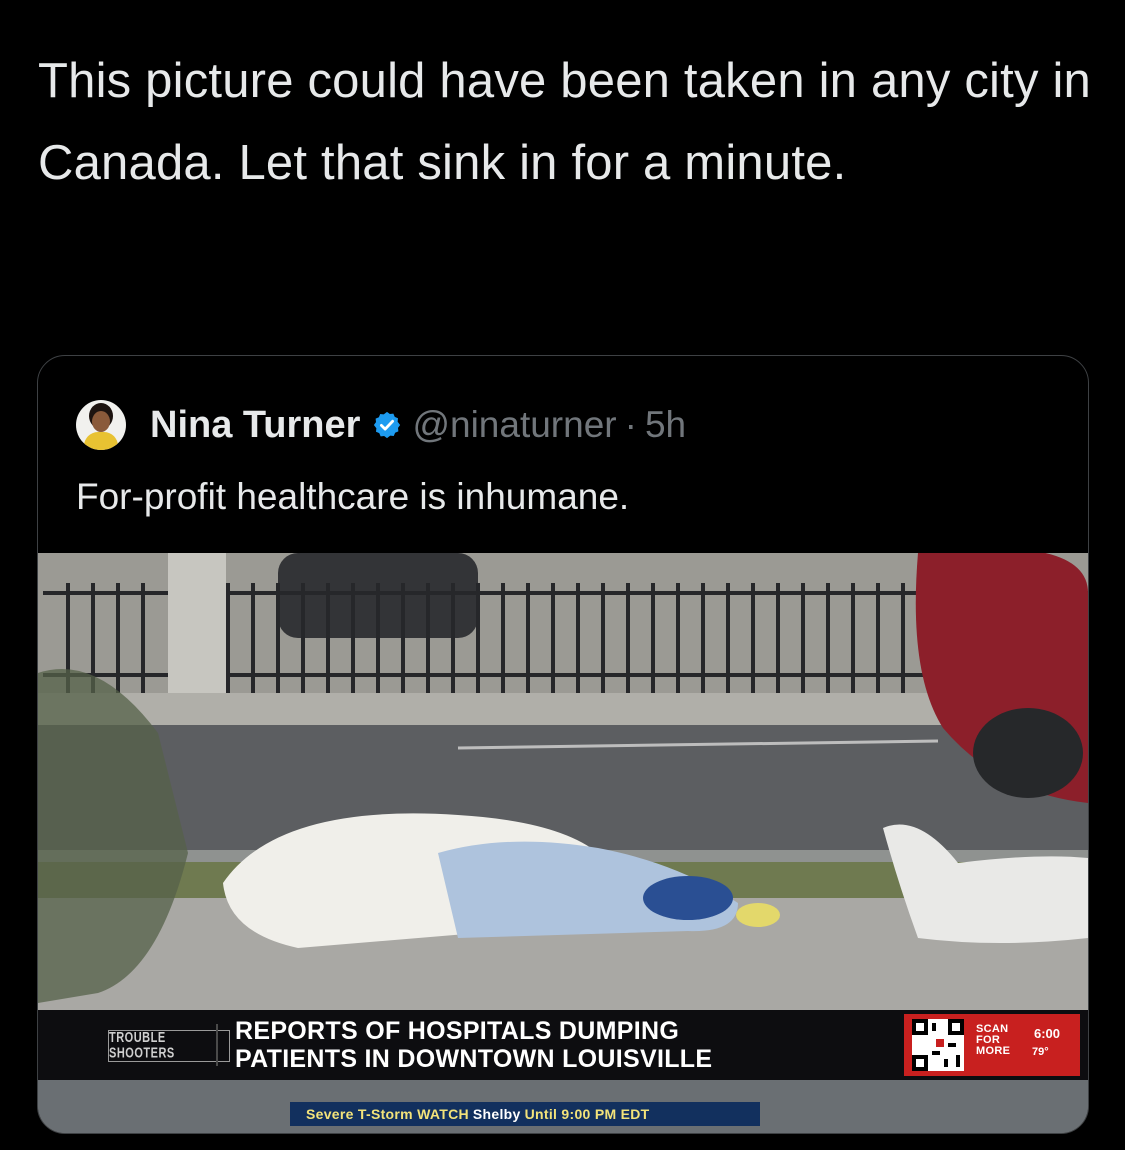  Describe the element at coordinates (474, 1059) in the screenshot. I see `headline-line-2: PATIENTS IN DOWNTOWN LOUISVILLE` at that location.